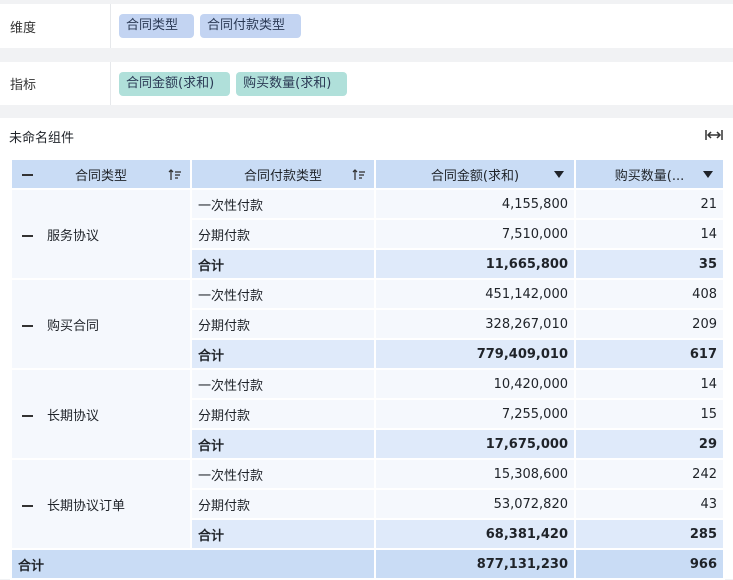 Image resolution: width=733 pixels, height=580 pixels. What do you see at coordinates (475, 384) in the screenshot?
I see `amount-cell: 10,420,000` at bounding box center [475, 384].